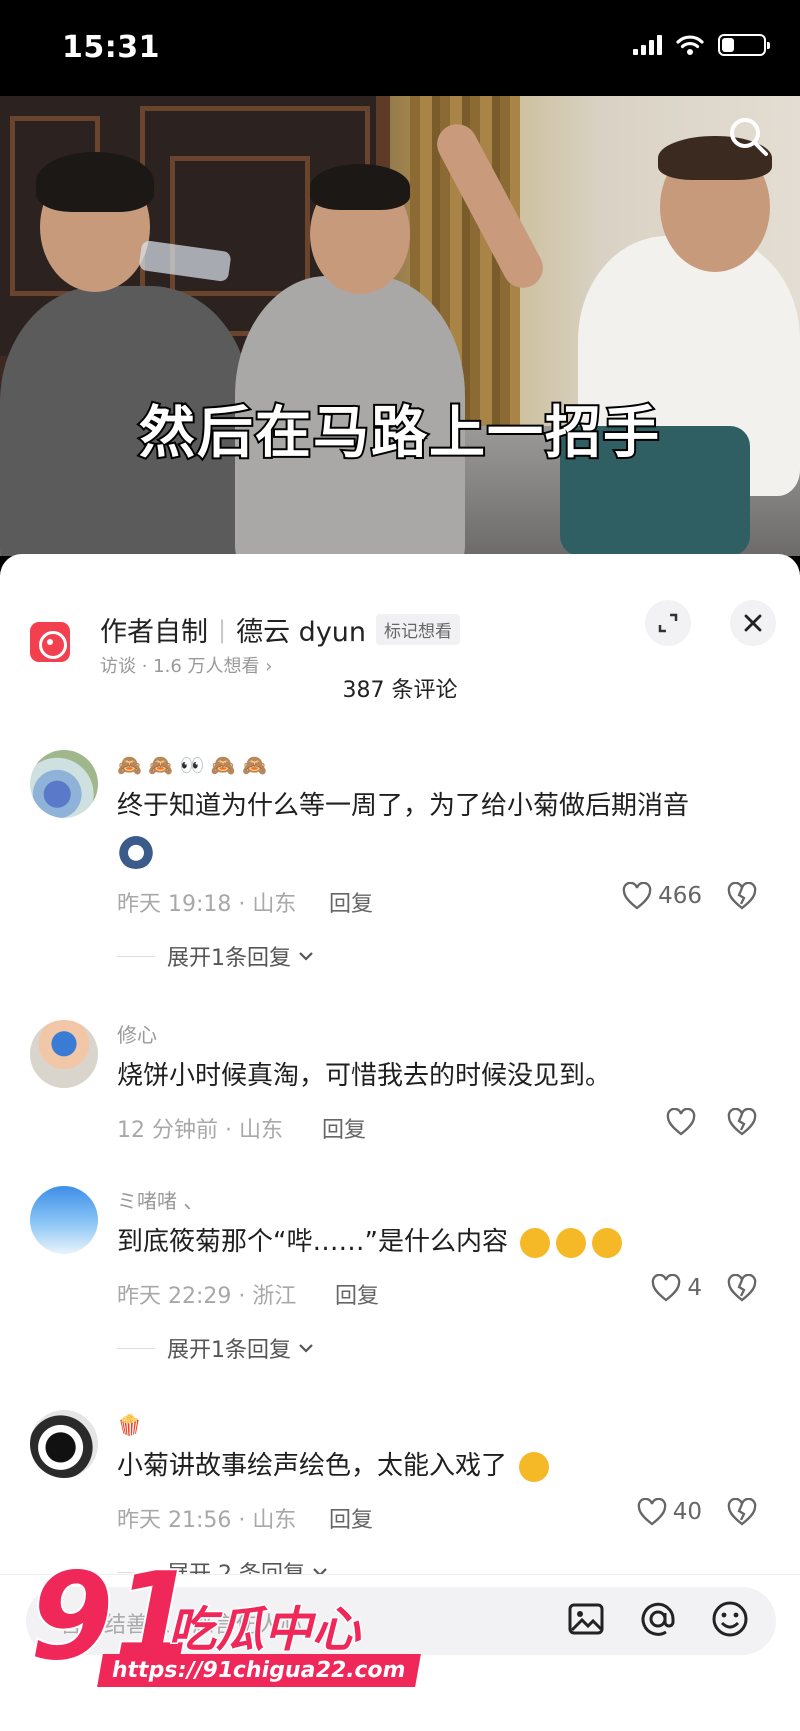 This screenshot has height=1731, width=800. Describe the element at coordinates (136, 850) in the screenshot. I see `husky-sticker-icon` at that location.